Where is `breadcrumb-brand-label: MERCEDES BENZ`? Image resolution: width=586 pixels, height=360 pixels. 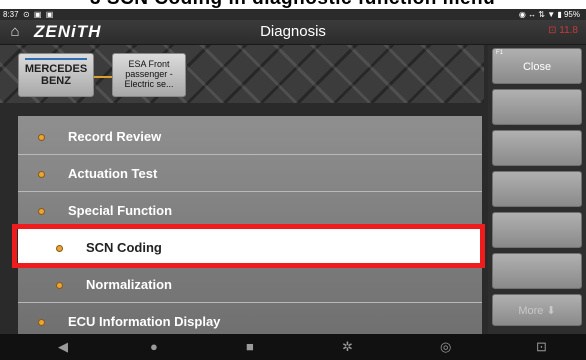 breadcrumb-brand-label: MERCEDES BENZ is located at coordinates (56, 75).